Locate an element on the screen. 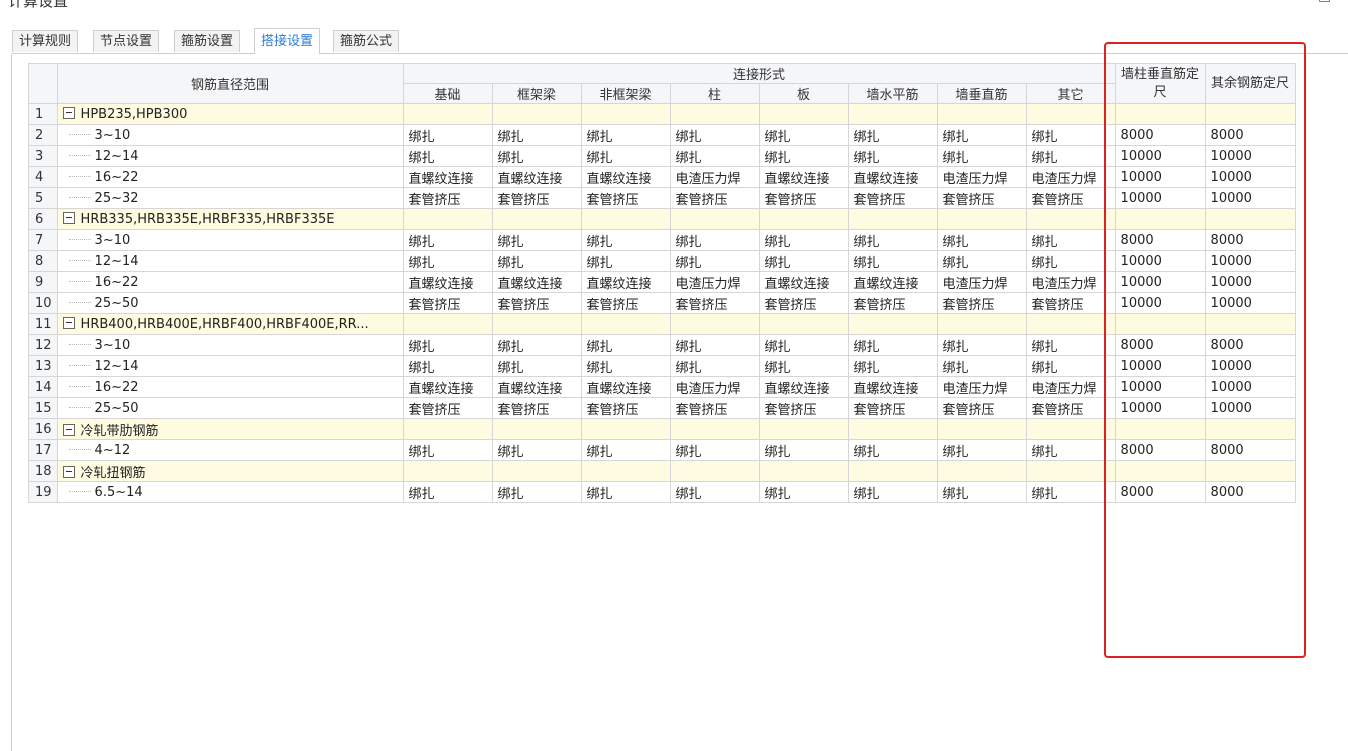  table-row: 13 12~14 绑扎 绑扎 绑扎 绑扎 绑扎 绑扎 绑扎 绑扎 10000 10000 is located at coordinates (662, 366).